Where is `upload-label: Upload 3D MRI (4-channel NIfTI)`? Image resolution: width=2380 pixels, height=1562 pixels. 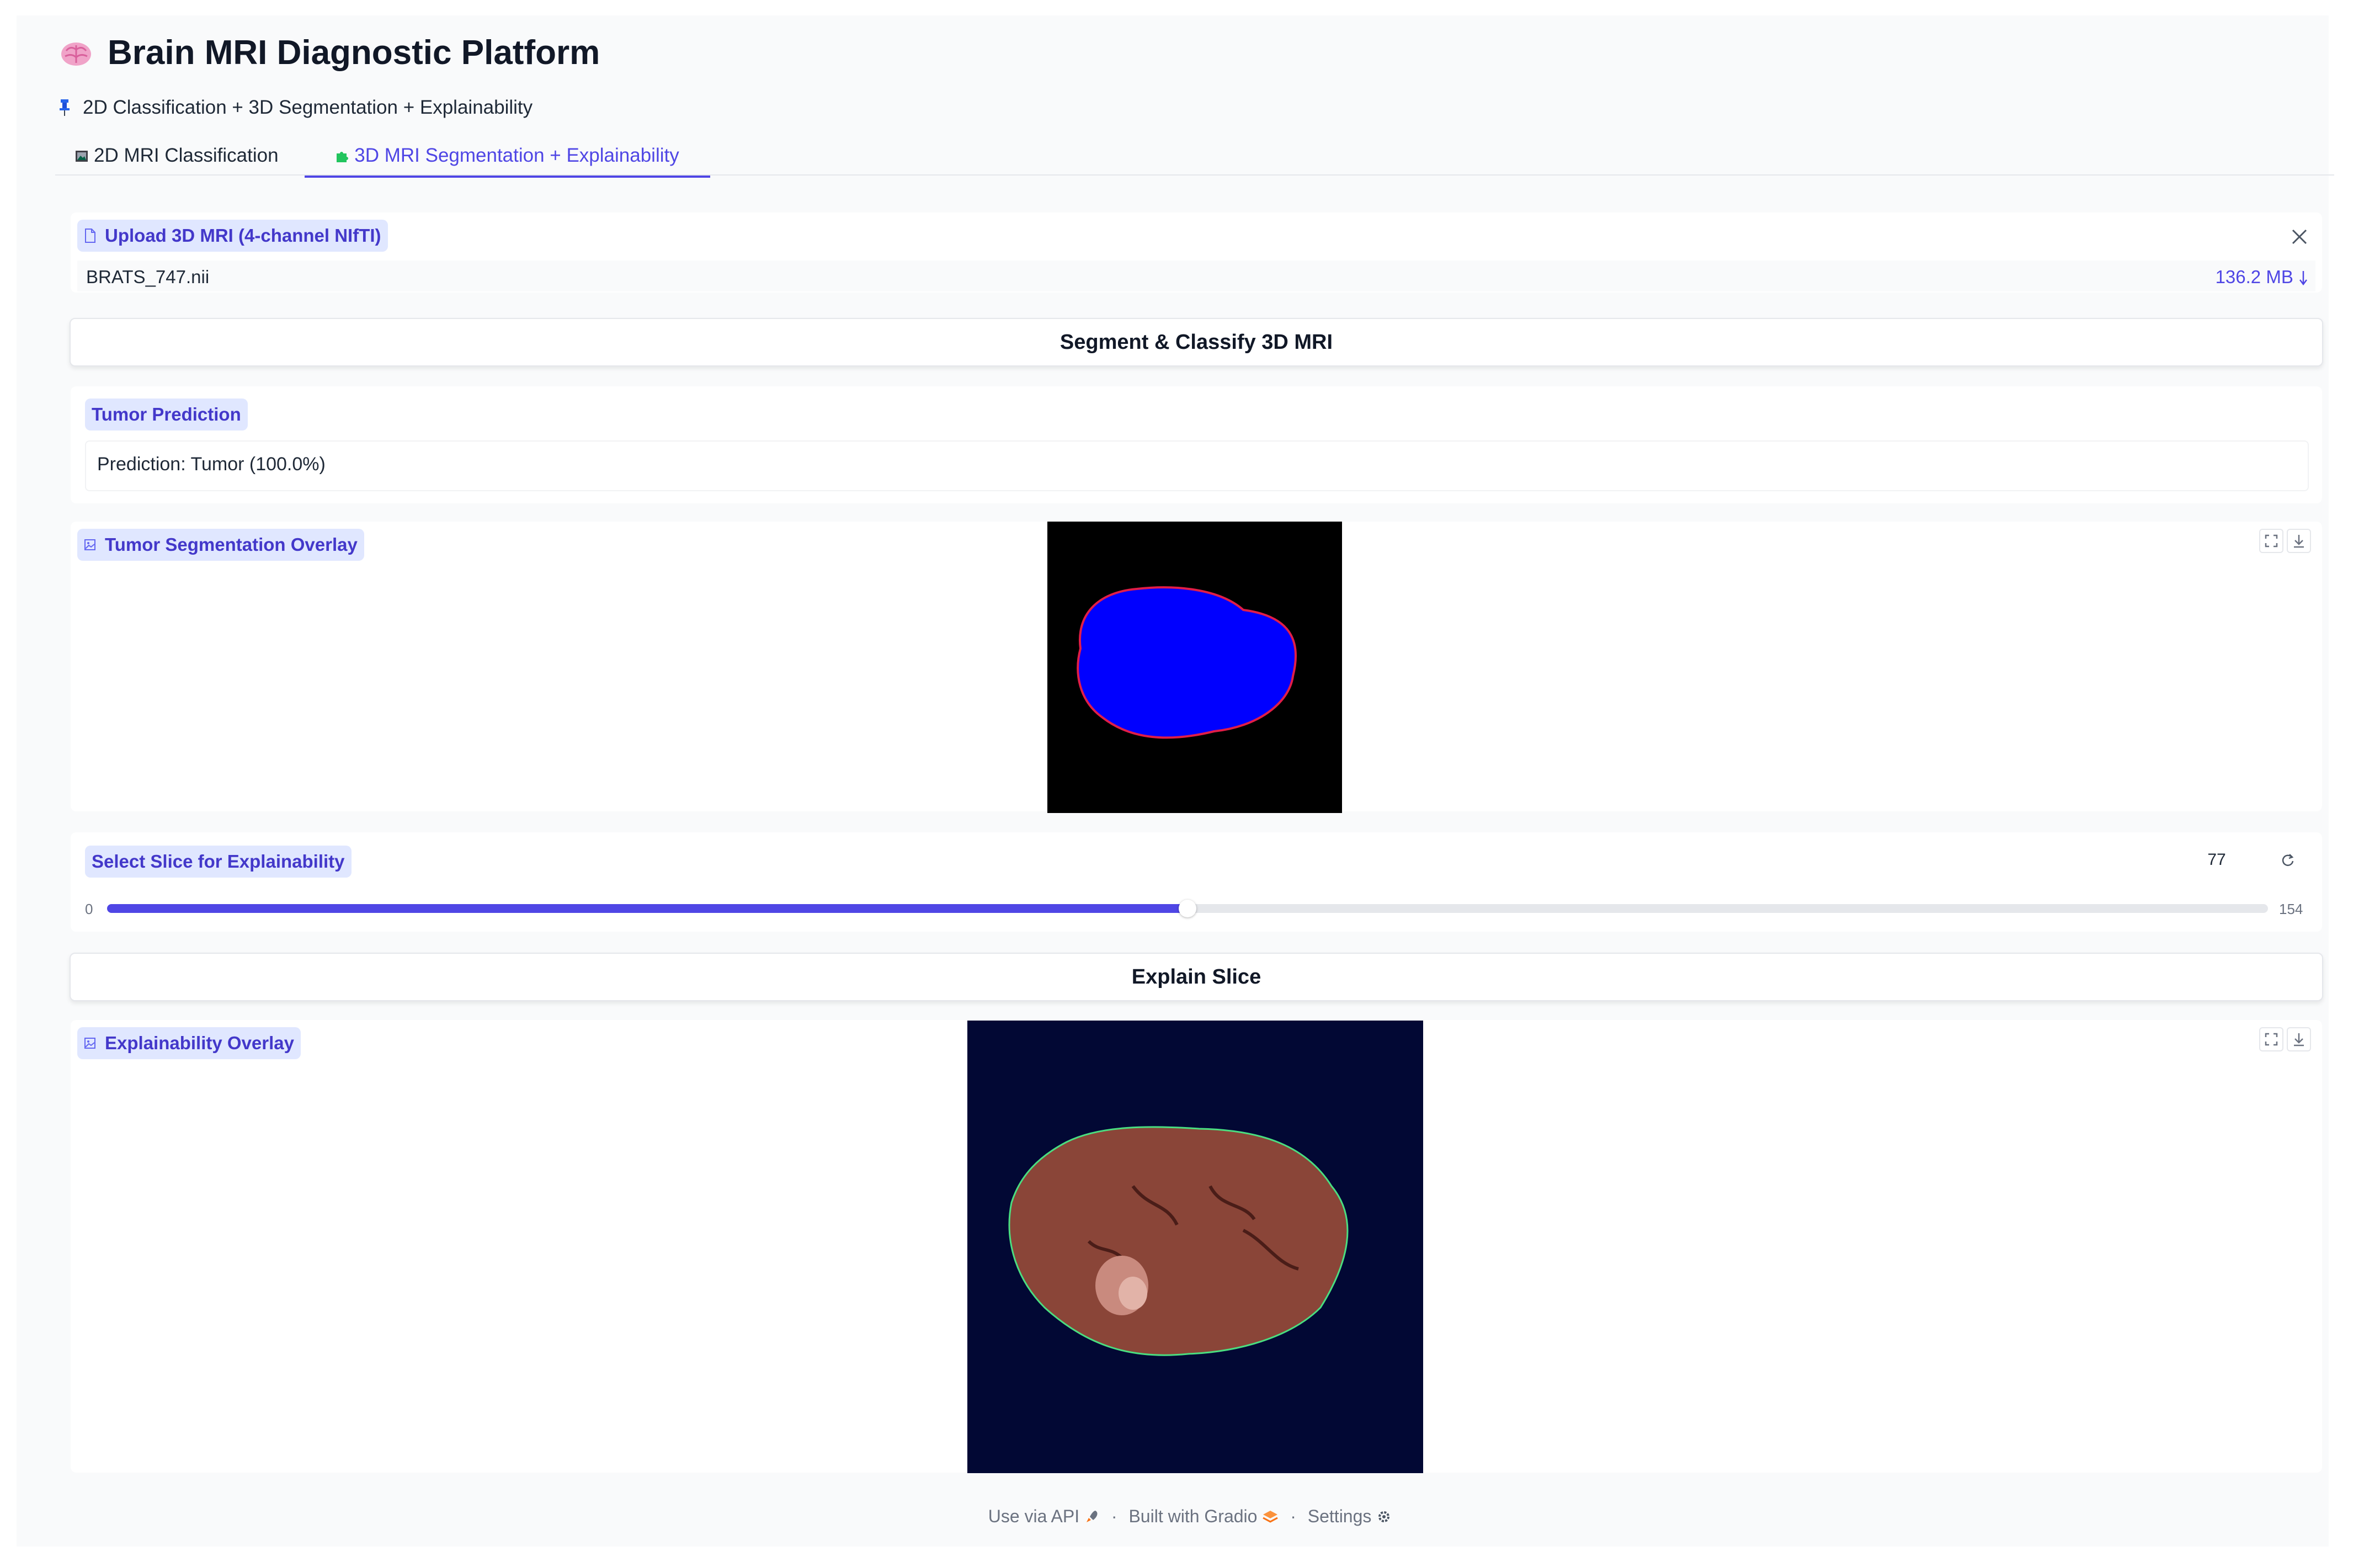 upload-label: Upload 3D MRI (4-channel NIfTI) is located at coordinates (232, 236).